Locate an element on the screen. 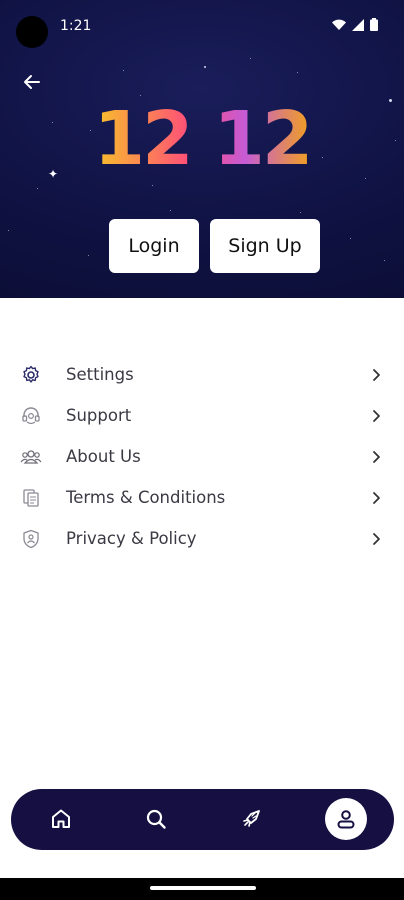 This screenshot has width=404, height=900. login-button: Login is located at coordinates (154, 246).